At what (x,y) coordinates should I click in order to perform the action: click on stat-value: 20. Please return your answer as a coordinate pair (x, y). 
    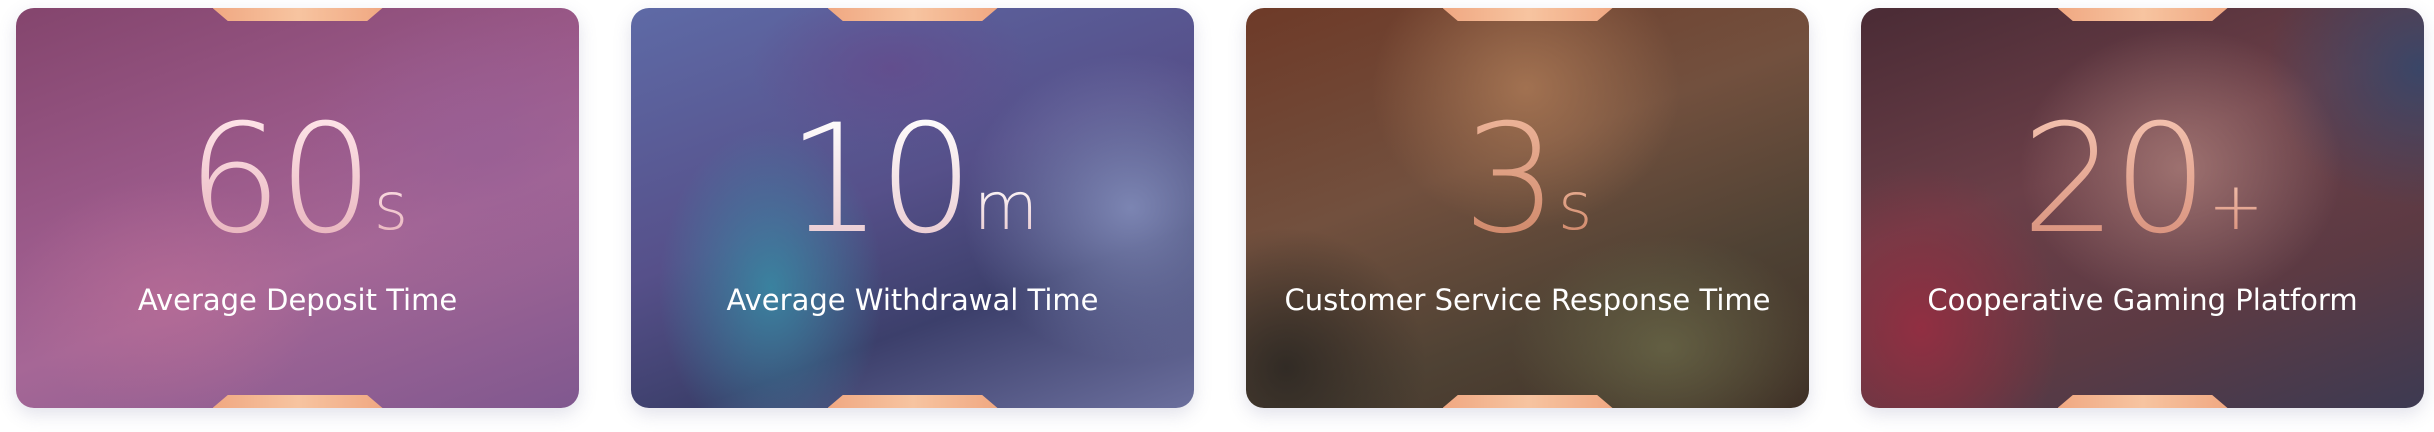
    Looking at the image, I should click on (2114, 180).